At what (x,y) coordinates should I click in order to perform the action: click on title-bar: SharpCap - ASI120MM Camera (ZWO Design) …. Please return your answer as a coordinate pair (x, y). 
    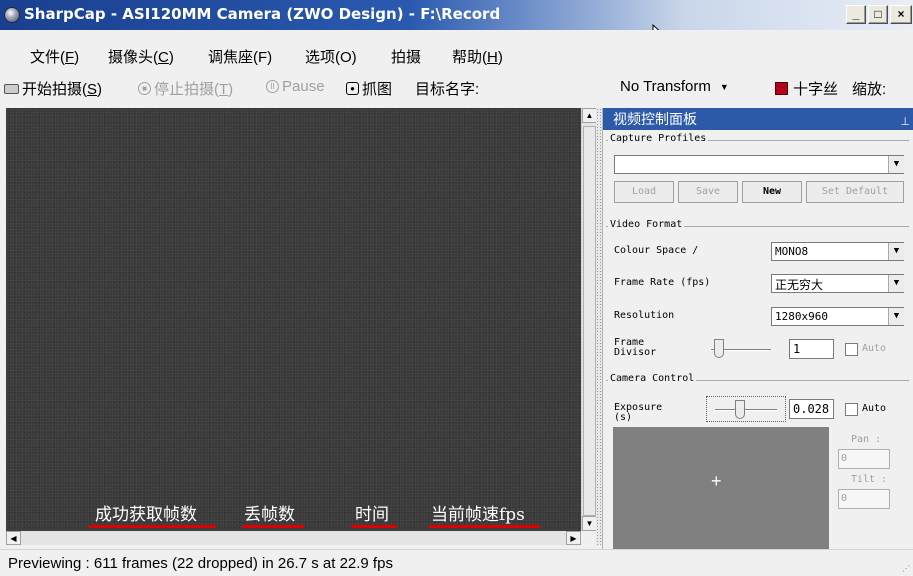
    Looking at the image, I should click on (456, 15).